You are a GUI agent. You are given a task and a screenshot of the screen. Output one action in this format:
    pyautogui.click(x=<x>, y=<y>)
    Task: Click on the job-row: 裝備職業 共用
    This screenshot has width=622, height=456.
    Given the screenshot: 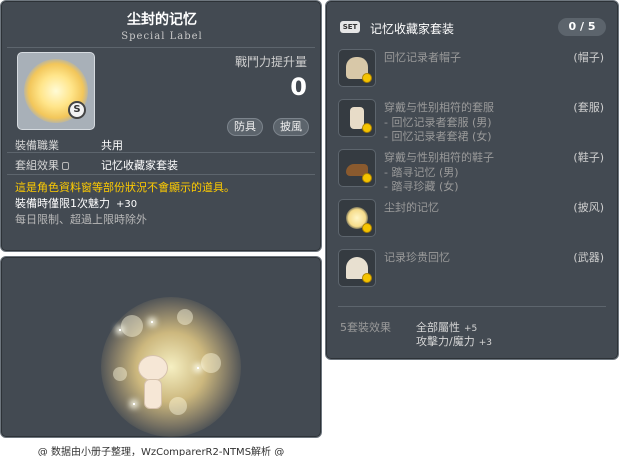 What is the action you would take?
    pyautogui.click(x=69, y=145)
    